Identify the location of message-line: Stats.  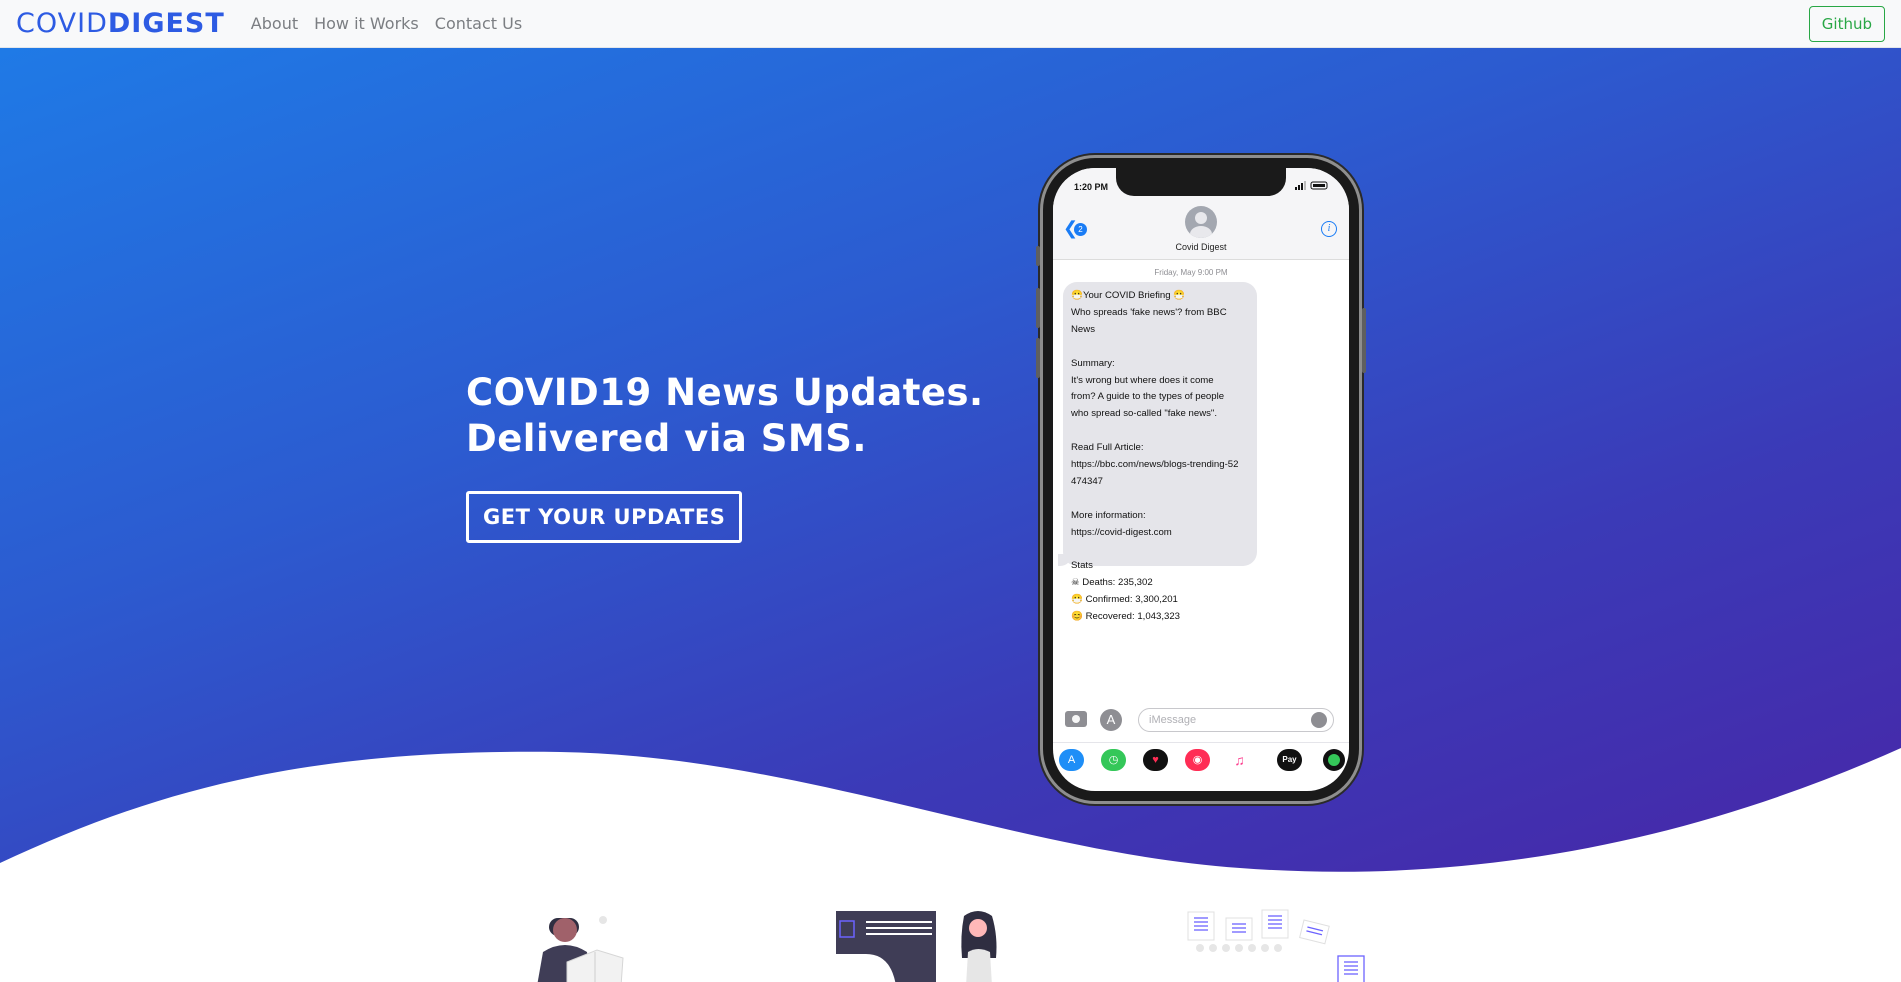
(1082, 566).